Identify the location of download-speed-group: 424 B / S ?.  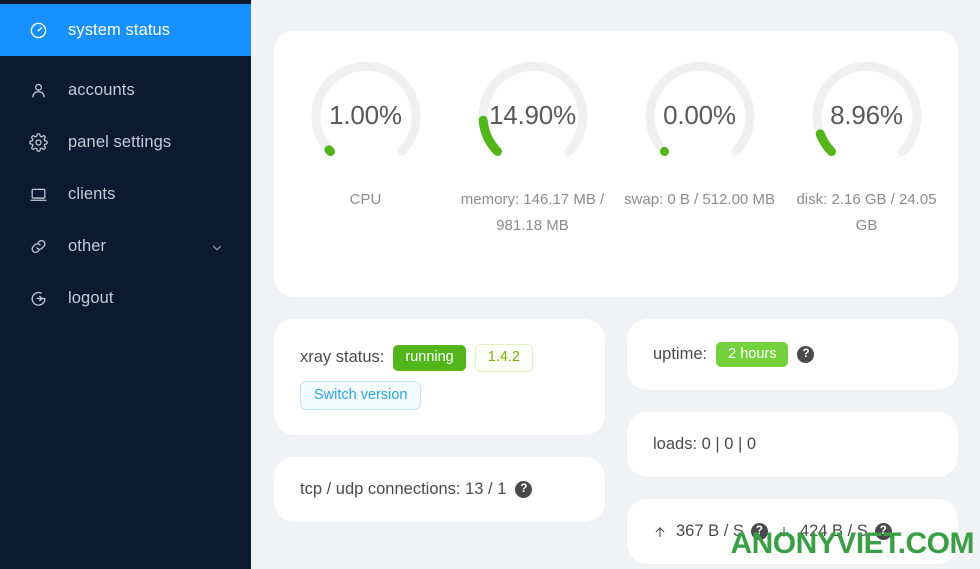
(834, 531).